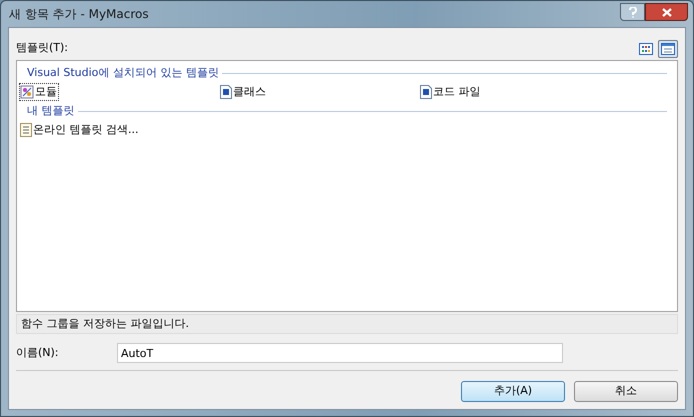  I want to click on name-field: AutoT, so click(340, 353).